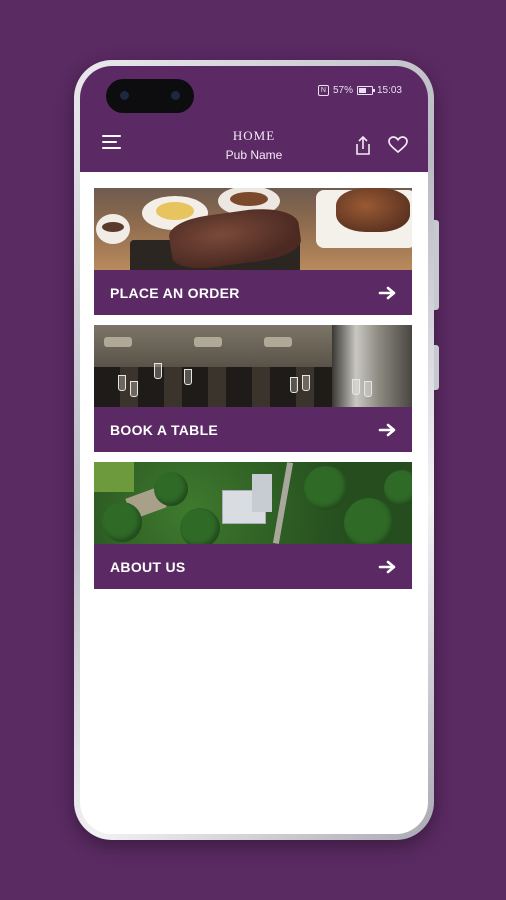  What do you see at coordinates (254, 145) in the screenshot?
I see `header-titles: HOME Pub Name` at bounding box center [254, 145].